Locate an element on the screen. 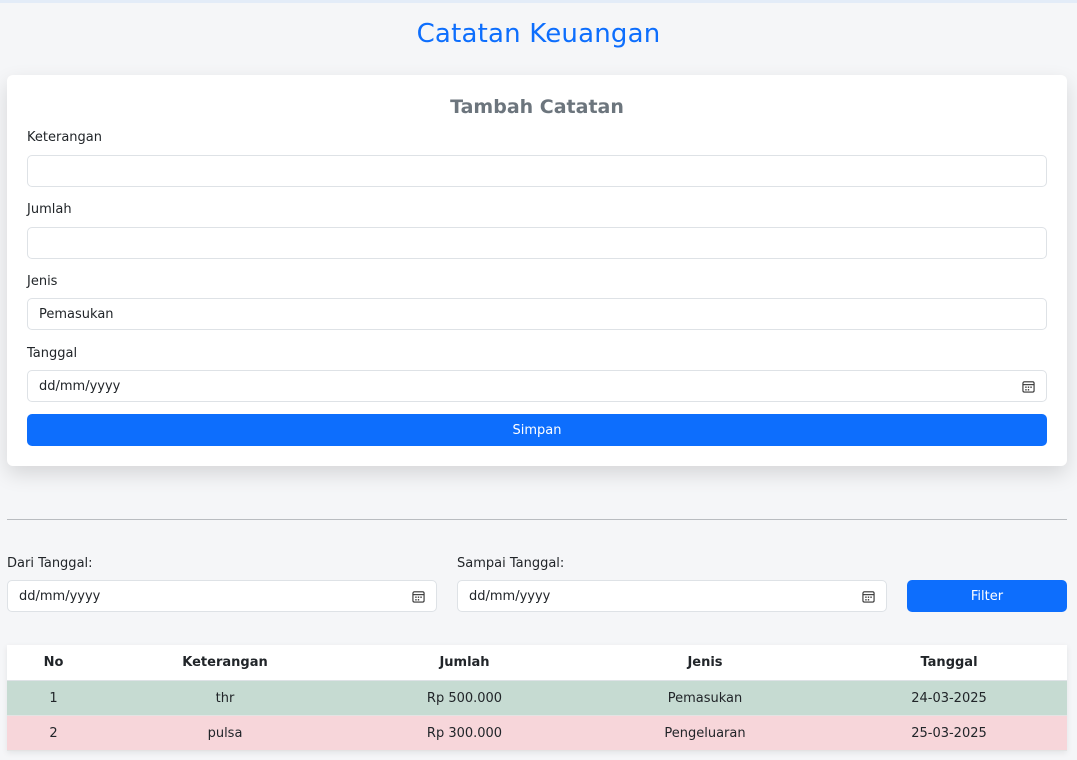 Image resolution: width=1077 pixels, height=760 pixels. to-date-label: Sampai Tanggal: is located at coordinates (511, 563).